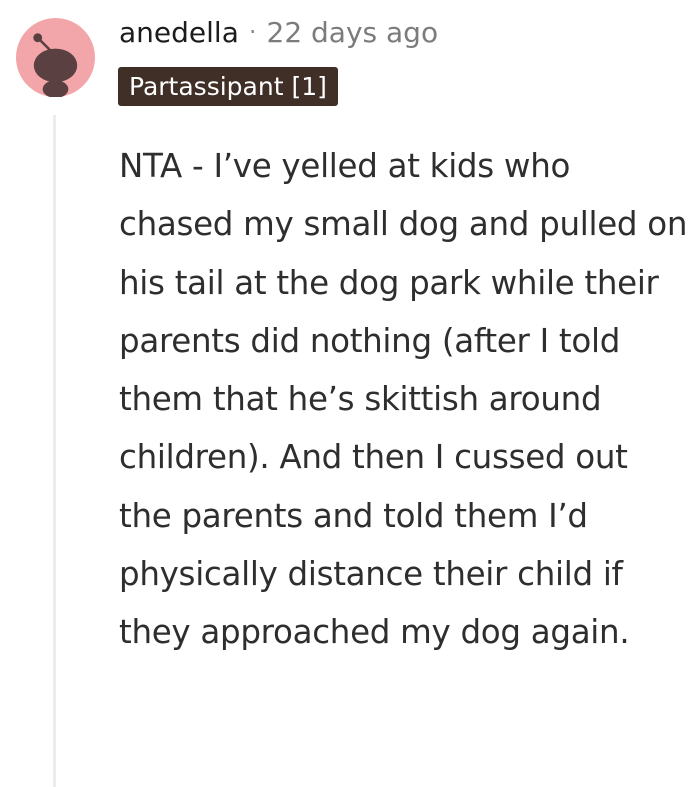  Describe the element at coordinates (55, 57) in the screenshot. I see `snoo-avatar-icon` at that location.